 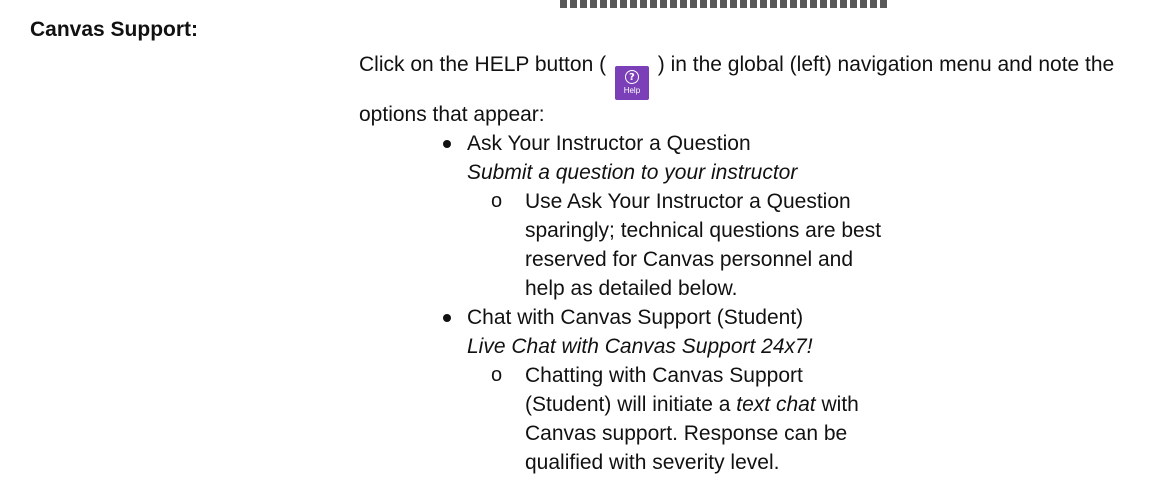 I want to click on option-description: Submit a question to your instructor, so click(x=632, y=172).